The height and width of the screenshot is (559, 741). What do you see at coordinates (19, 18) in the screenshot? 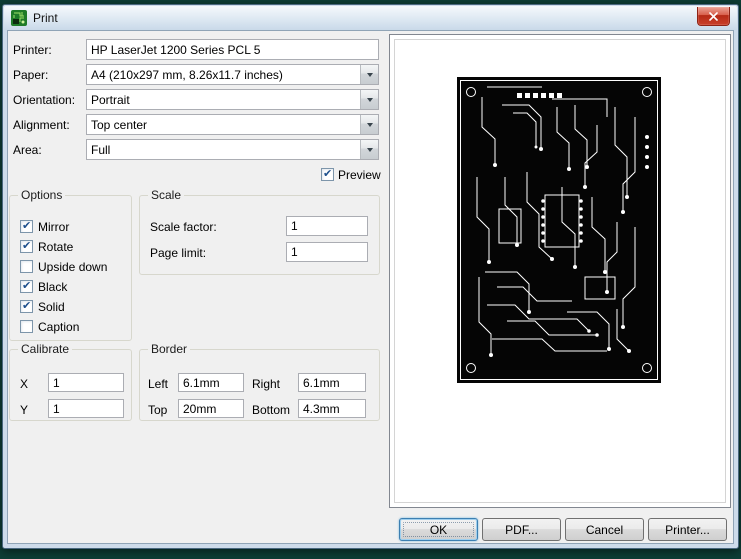
I see `app-icon` at bounding box center [19, 18].